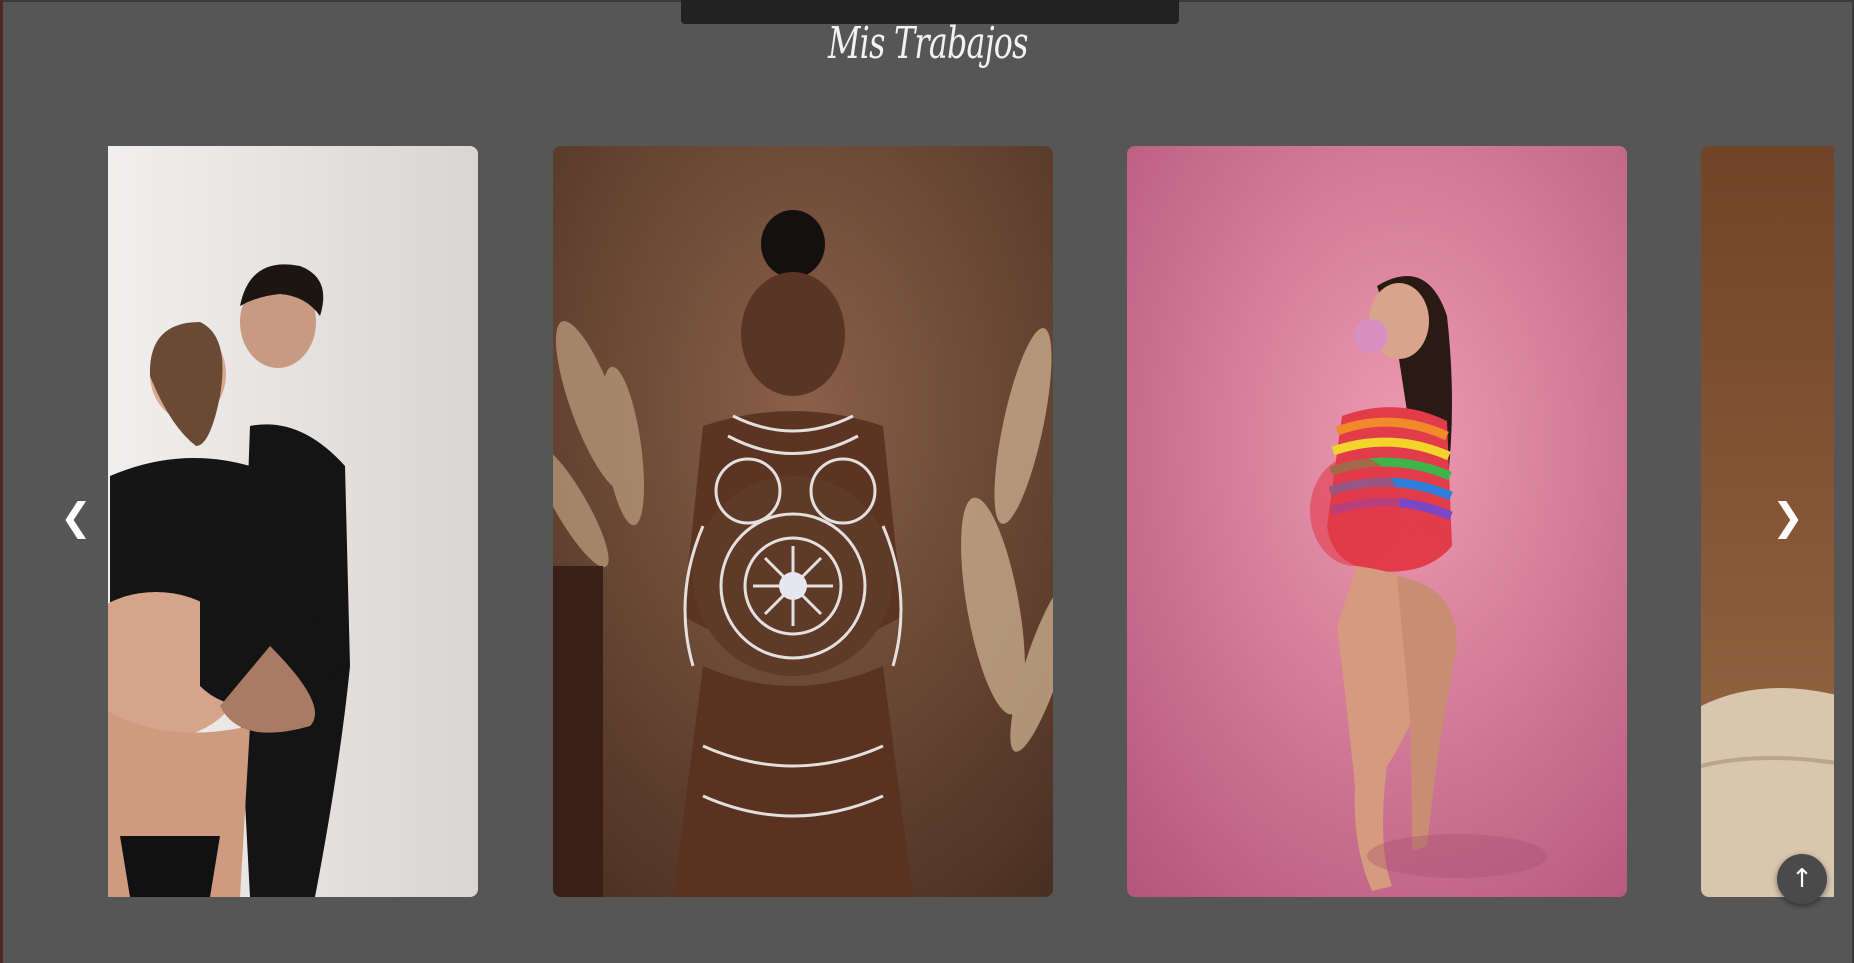 Image resolution: width=1854 pixels, height=963 pixels. I want to click on carousel-prev-button: ❮, so click(76, 517).